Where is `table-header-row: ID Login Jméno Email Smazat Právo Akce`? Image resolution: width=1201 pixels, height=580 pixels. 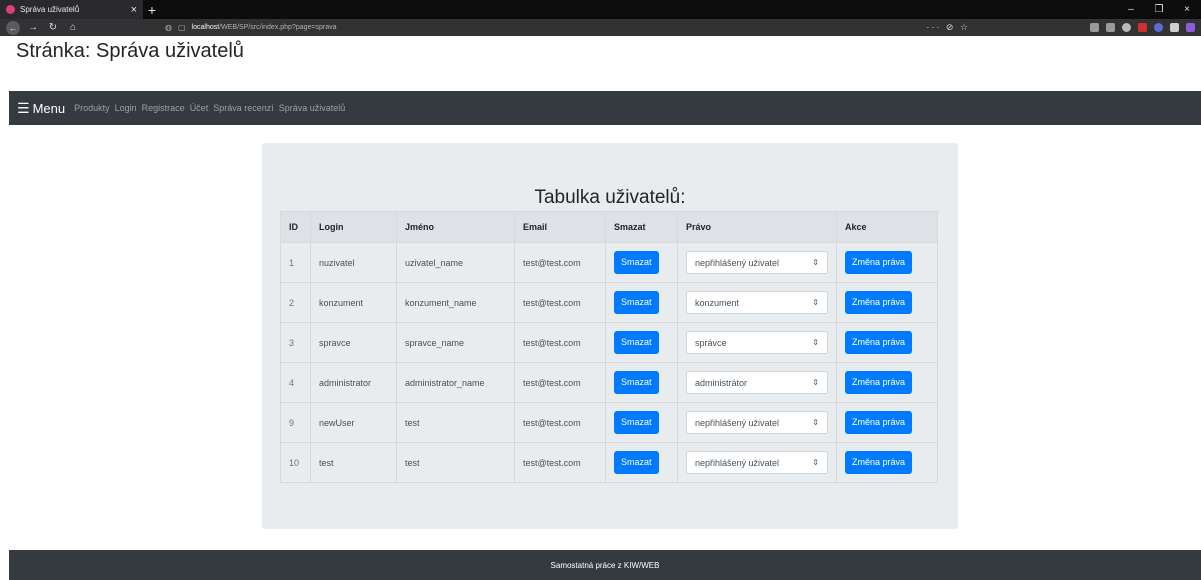 table-header-row: ID Login Jméno Email Smazat Právo Akce is located at coordinates (609, 227).